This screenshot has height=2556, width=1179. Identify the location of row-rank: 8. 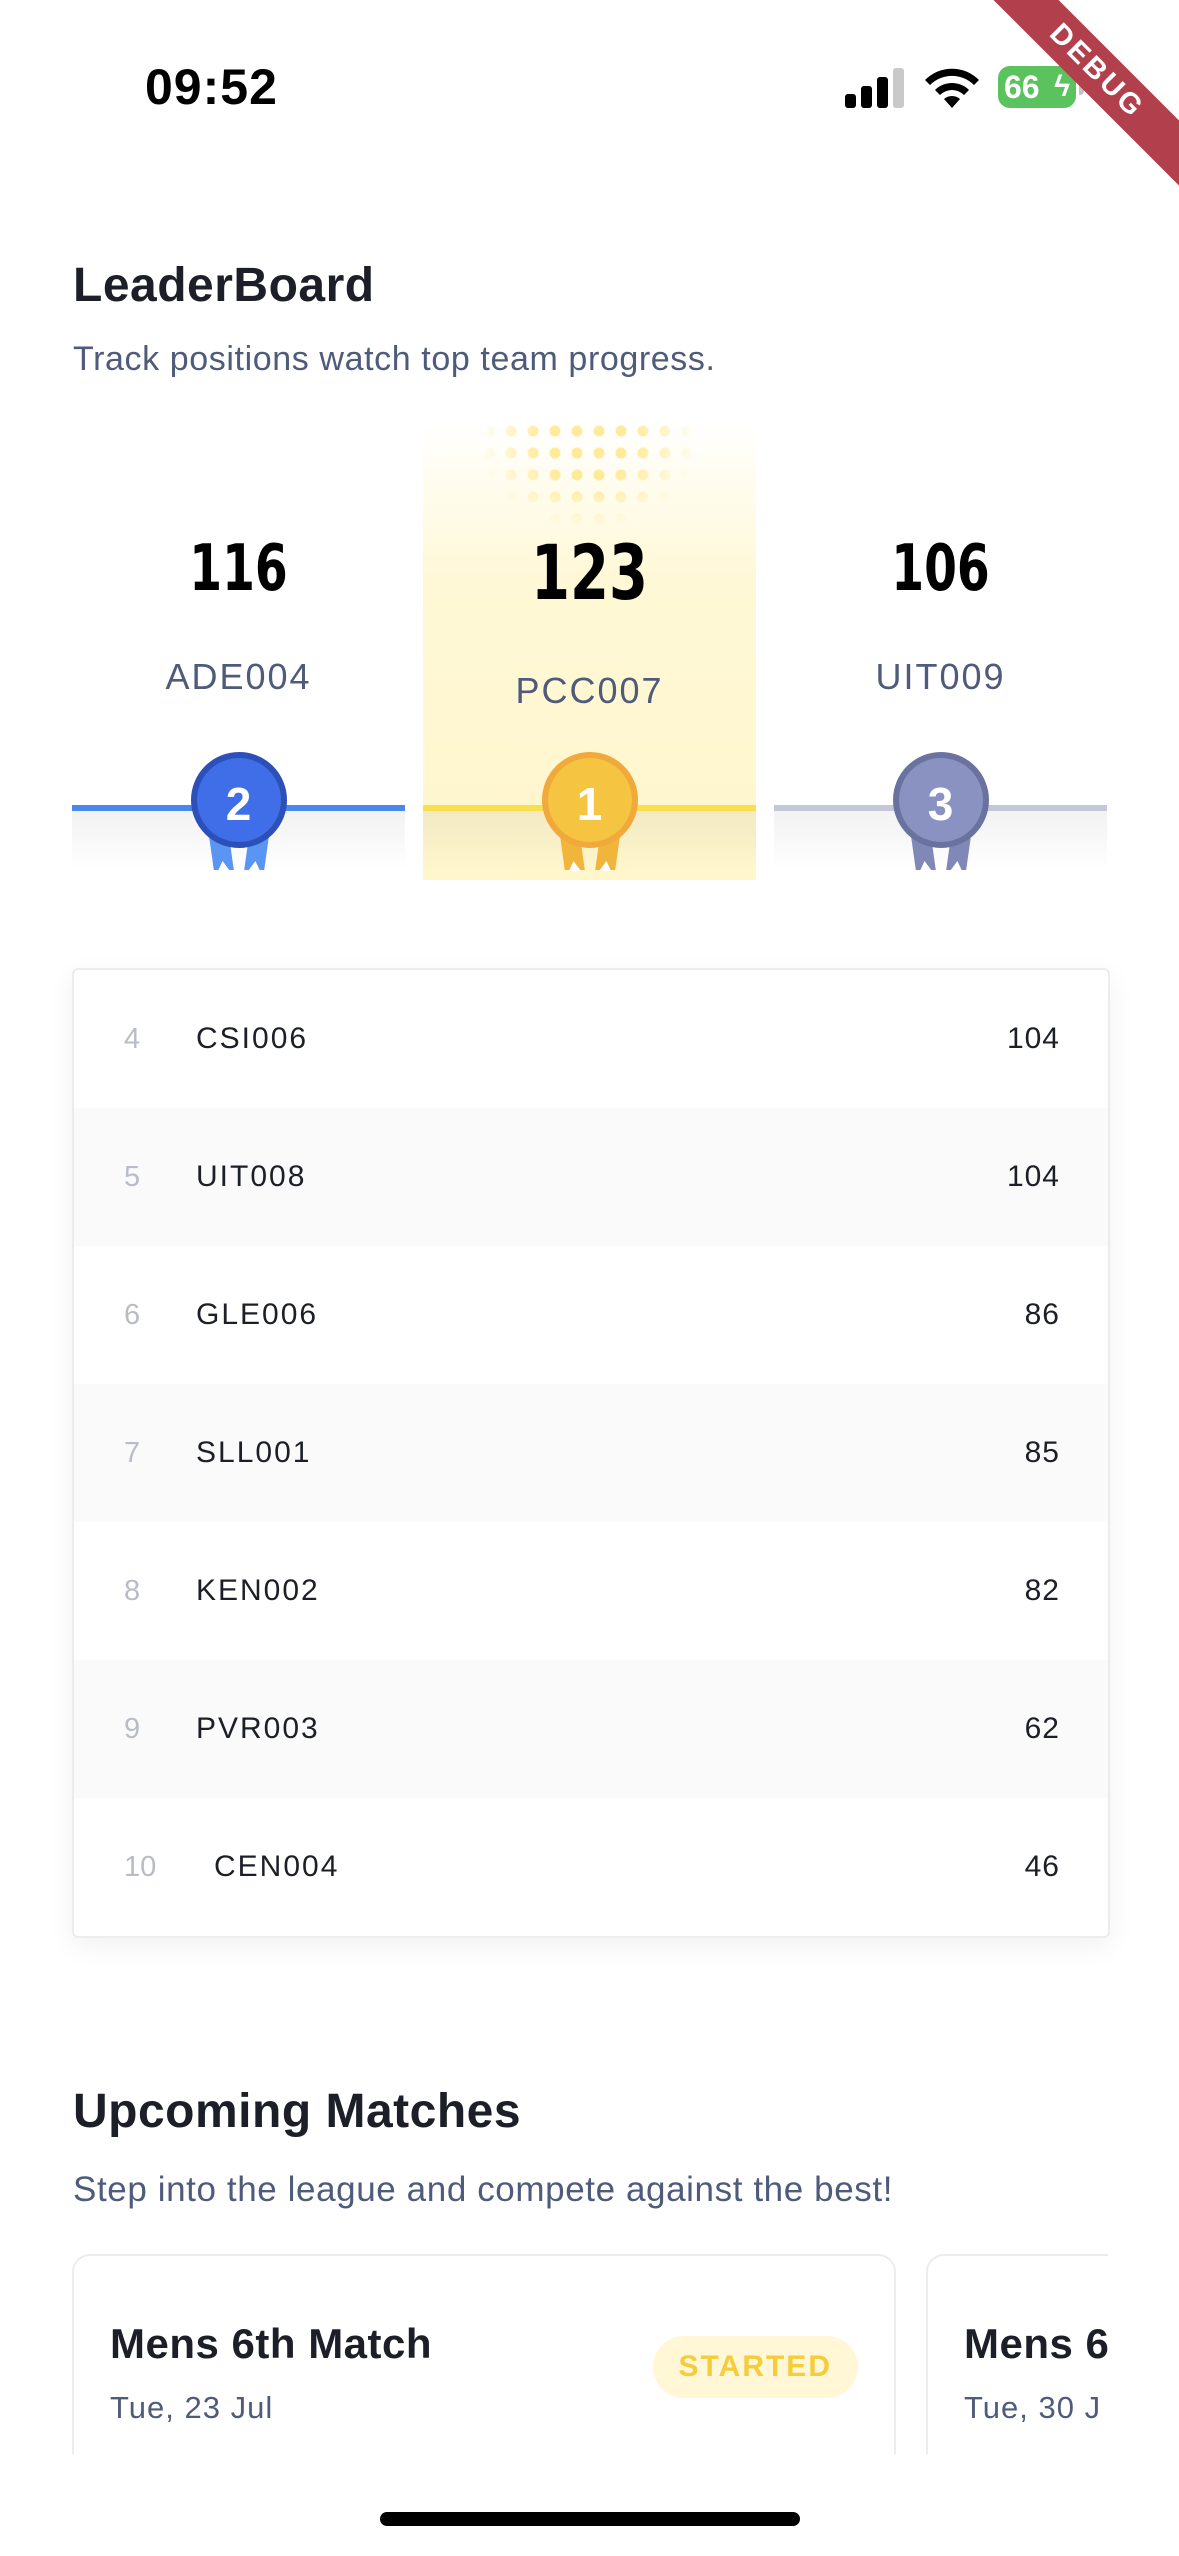
(132, 1591).